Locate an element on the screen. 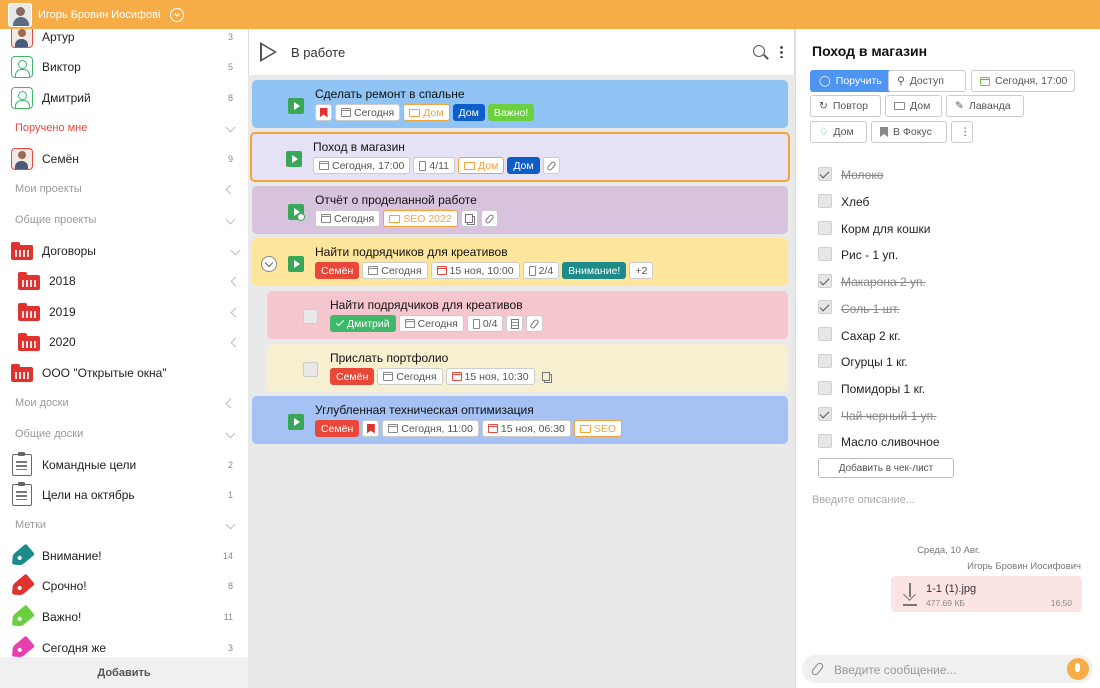 This screenshot has height=688, width=1100. sidebar-board-october-goals: Цели на октябрь 1 is located at coordinates (124, 495).